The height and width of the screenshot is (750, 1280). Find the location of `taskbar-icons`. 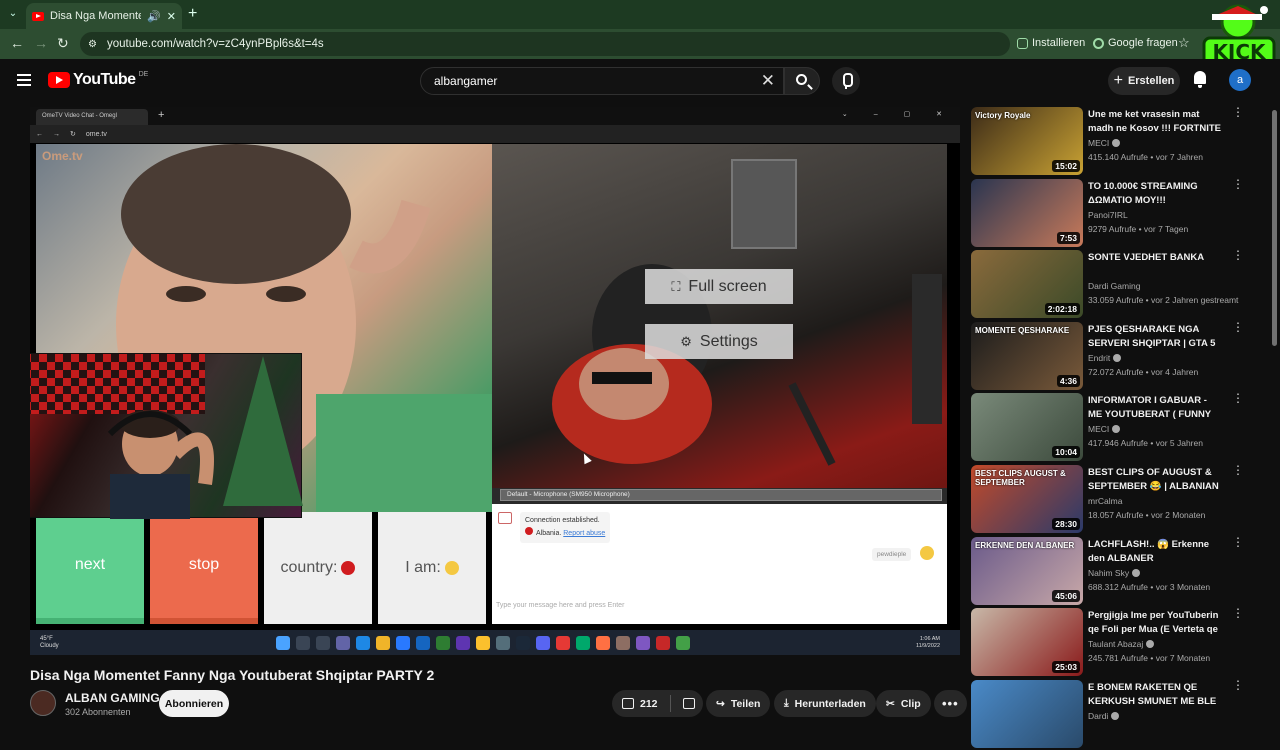

taskbar-icons is located at coordinates (483, 643).